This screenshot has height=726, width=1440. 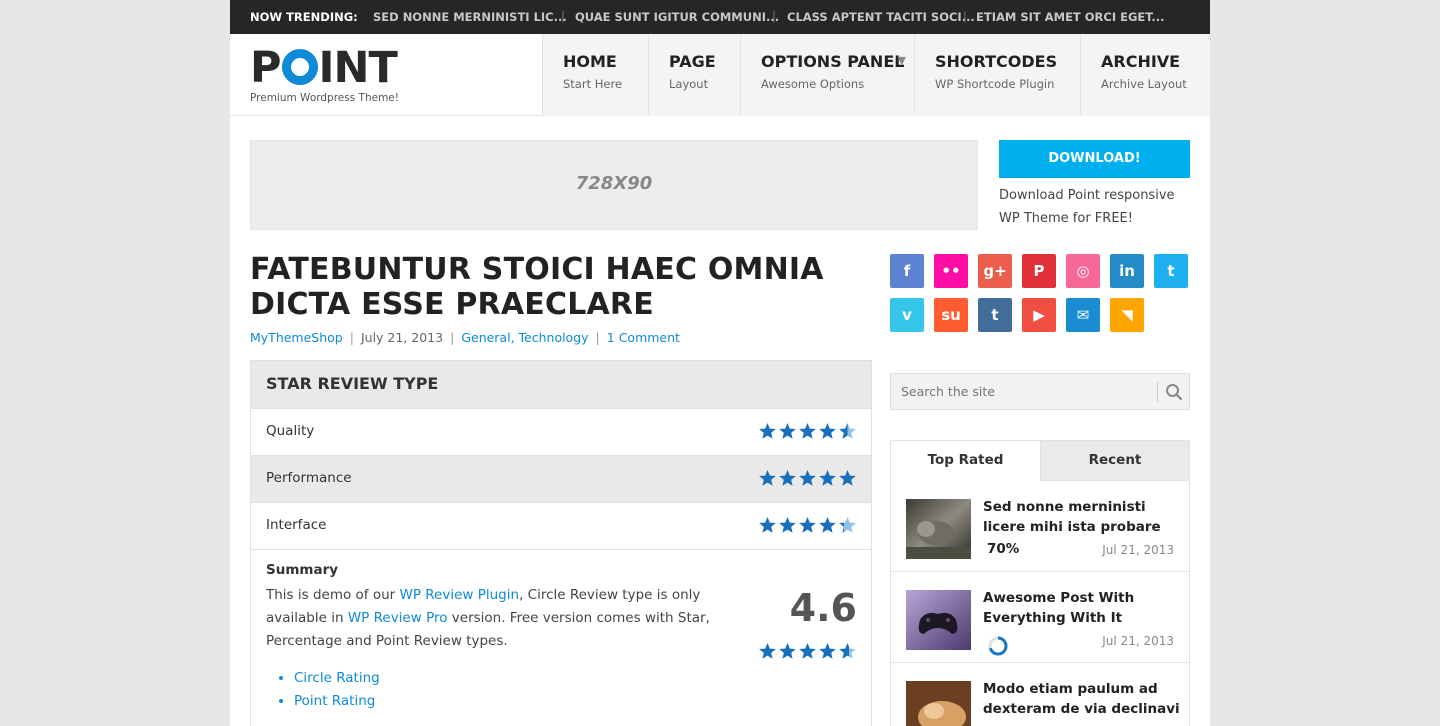 What do you see at coordinates (309, 478) in the screenshot?
I see `review-row-label: Performance` at bounding box center [309, 478].